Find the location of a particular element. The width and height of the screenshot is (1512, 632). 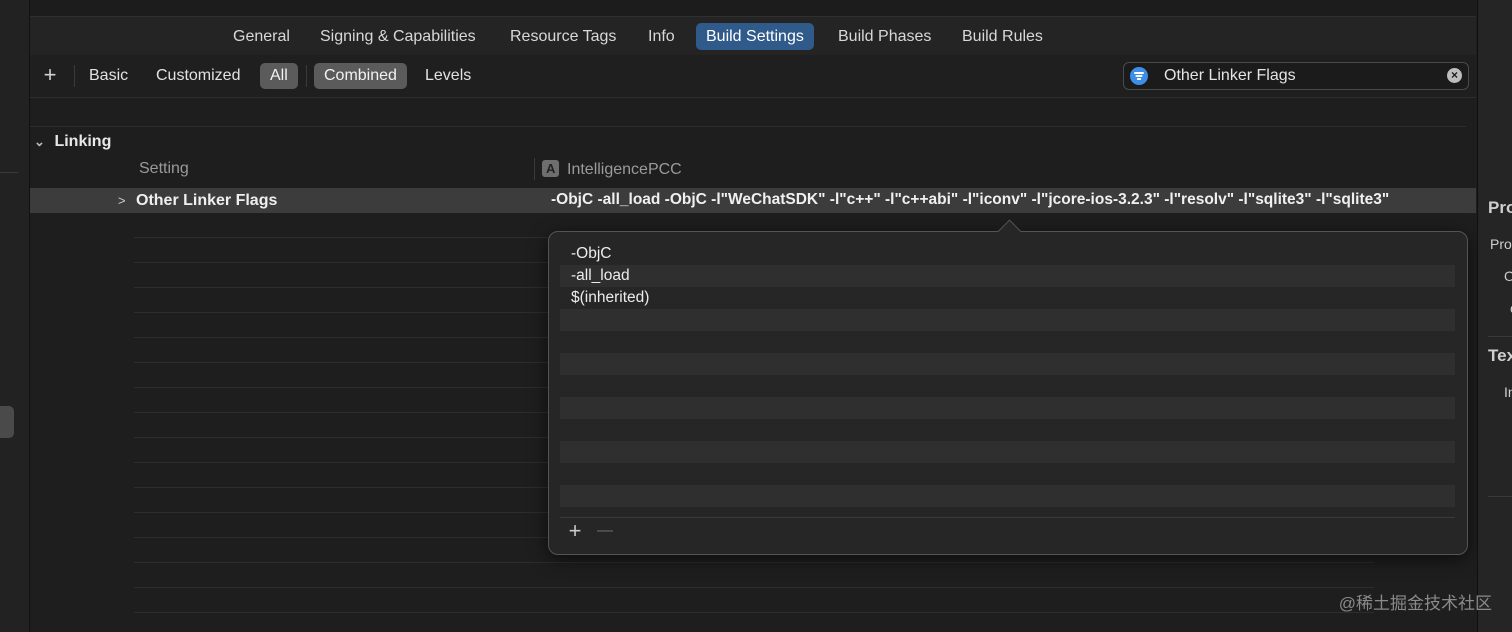

remove-flag-button: — is located at coordinates (605, 531).